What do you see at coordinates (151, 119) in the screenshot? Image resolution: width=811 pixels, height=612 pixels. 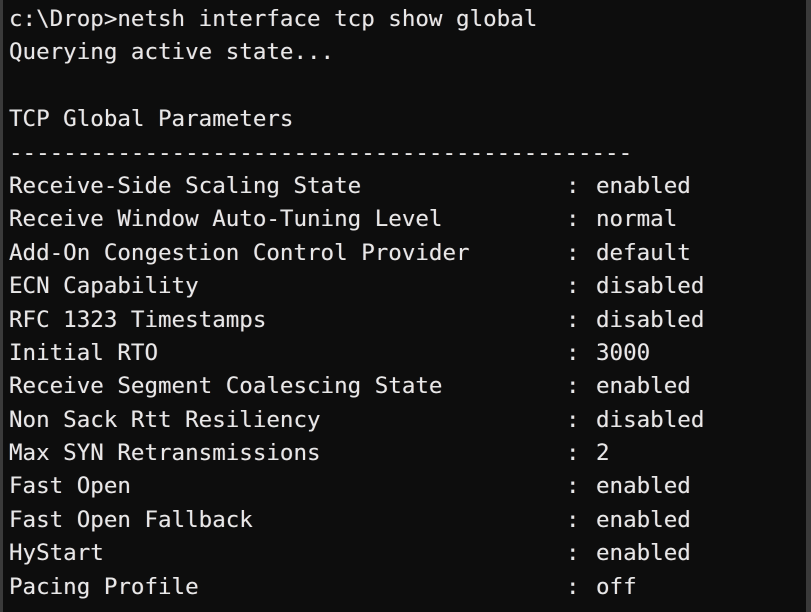 I see `section-title: TCP Global Parameters` at bounding box center [151, 119].